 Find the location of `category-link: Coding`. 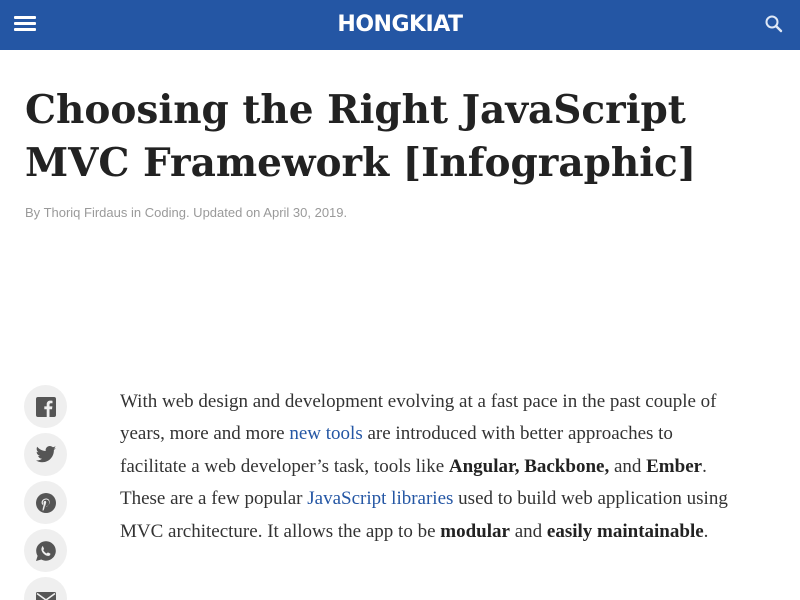

category-link: Coding is located at coordinates (165, 212).